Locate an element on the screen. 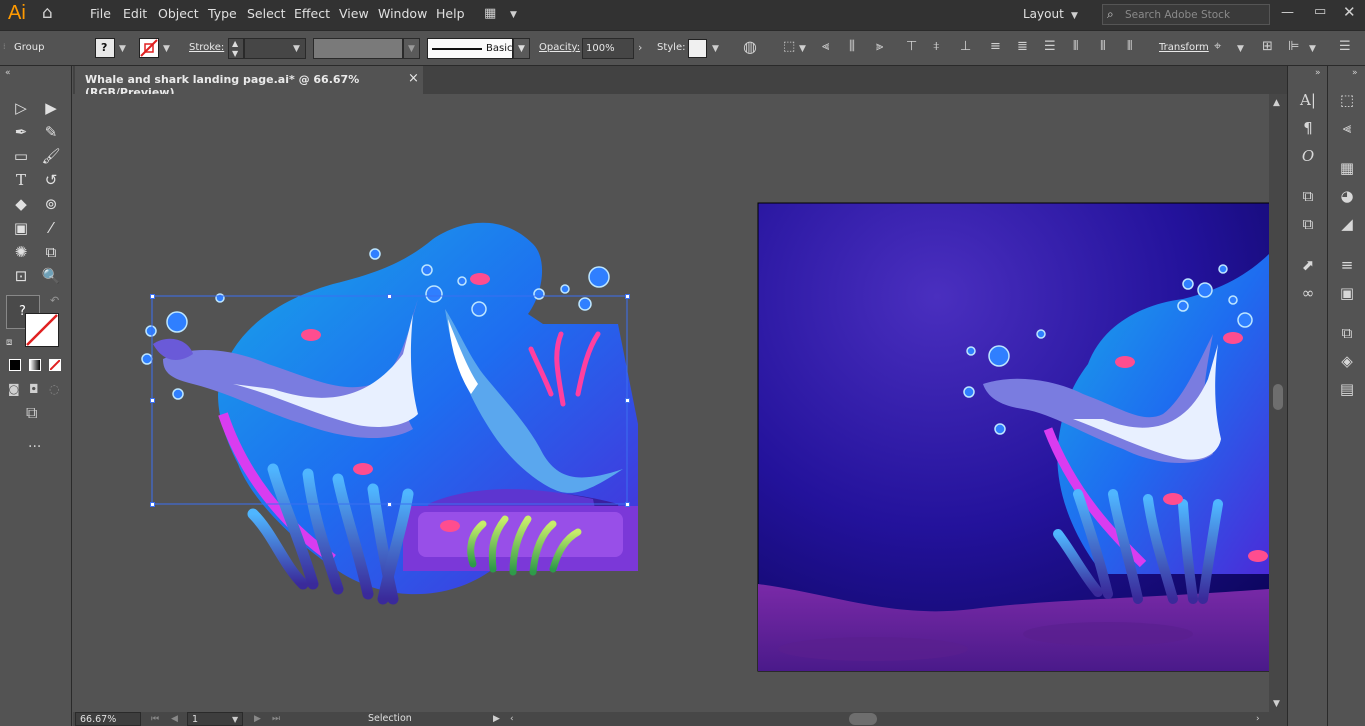 Image resolution: width=1365 pixels, height=726 pixels. selection-tool: ▷ is located at coordinates (21, 108).